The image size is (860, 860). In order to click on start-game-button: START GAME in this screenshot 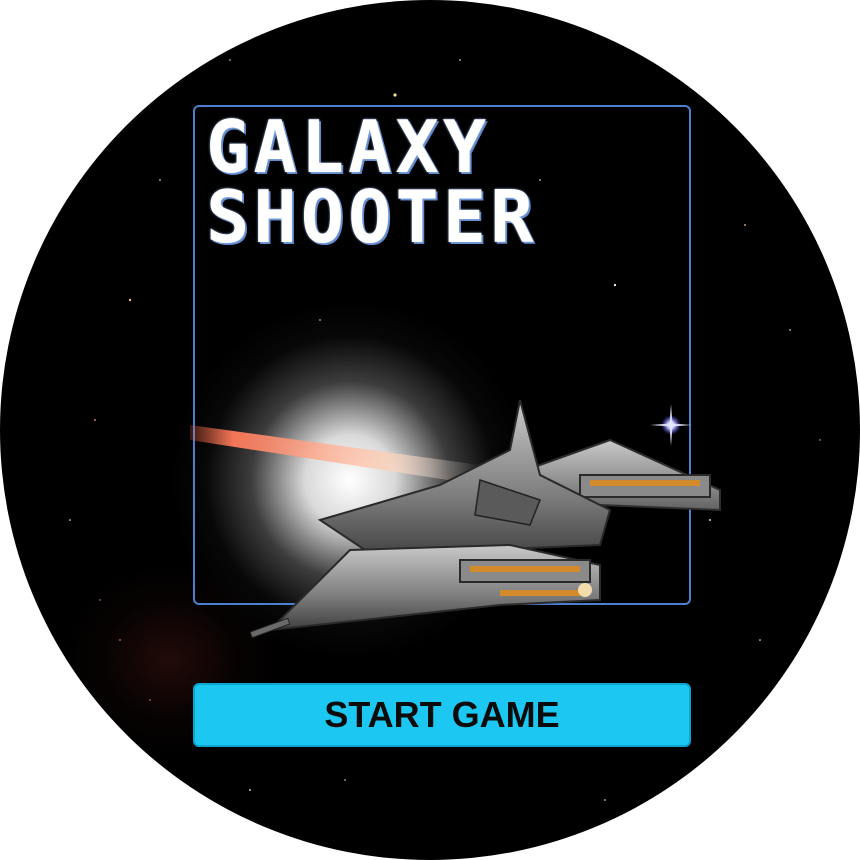, I will do `click(442, 715)`.